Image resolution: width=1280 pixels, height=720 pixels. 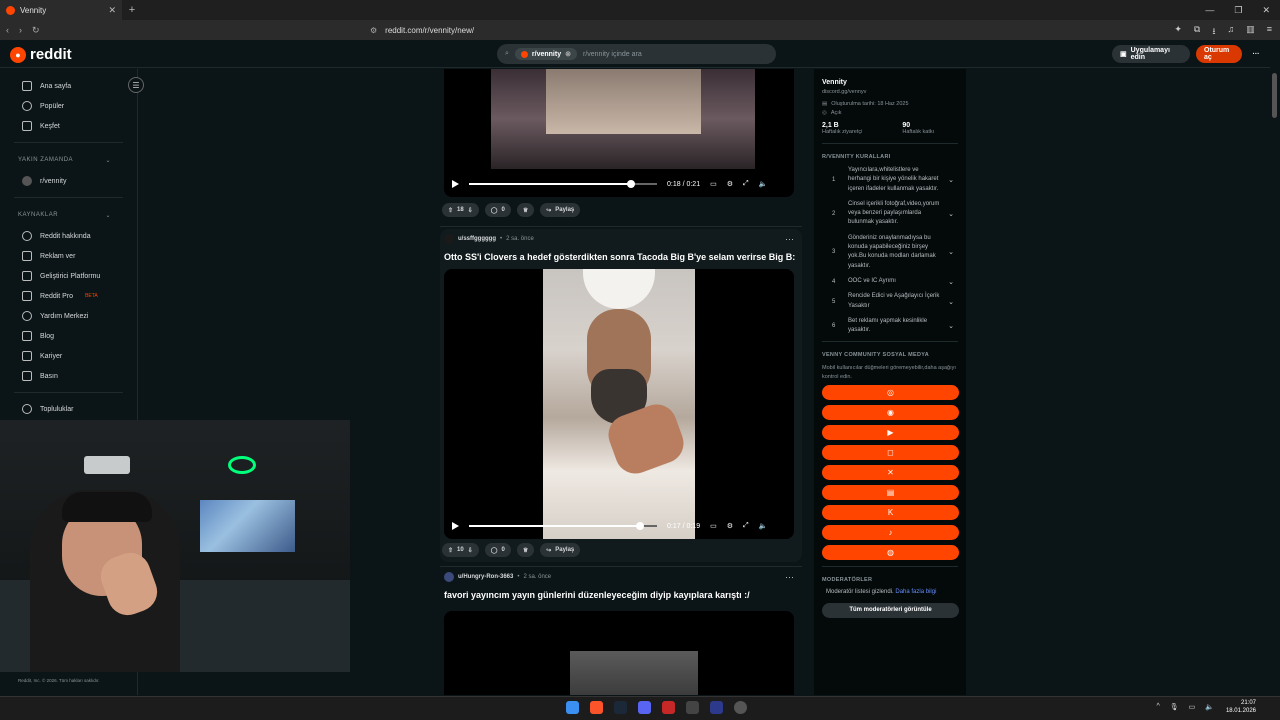 What do you see at coordinates (1230, 32) in the screenshot?
I see `media-icon: ♫` at bounding box center [1230, 32].